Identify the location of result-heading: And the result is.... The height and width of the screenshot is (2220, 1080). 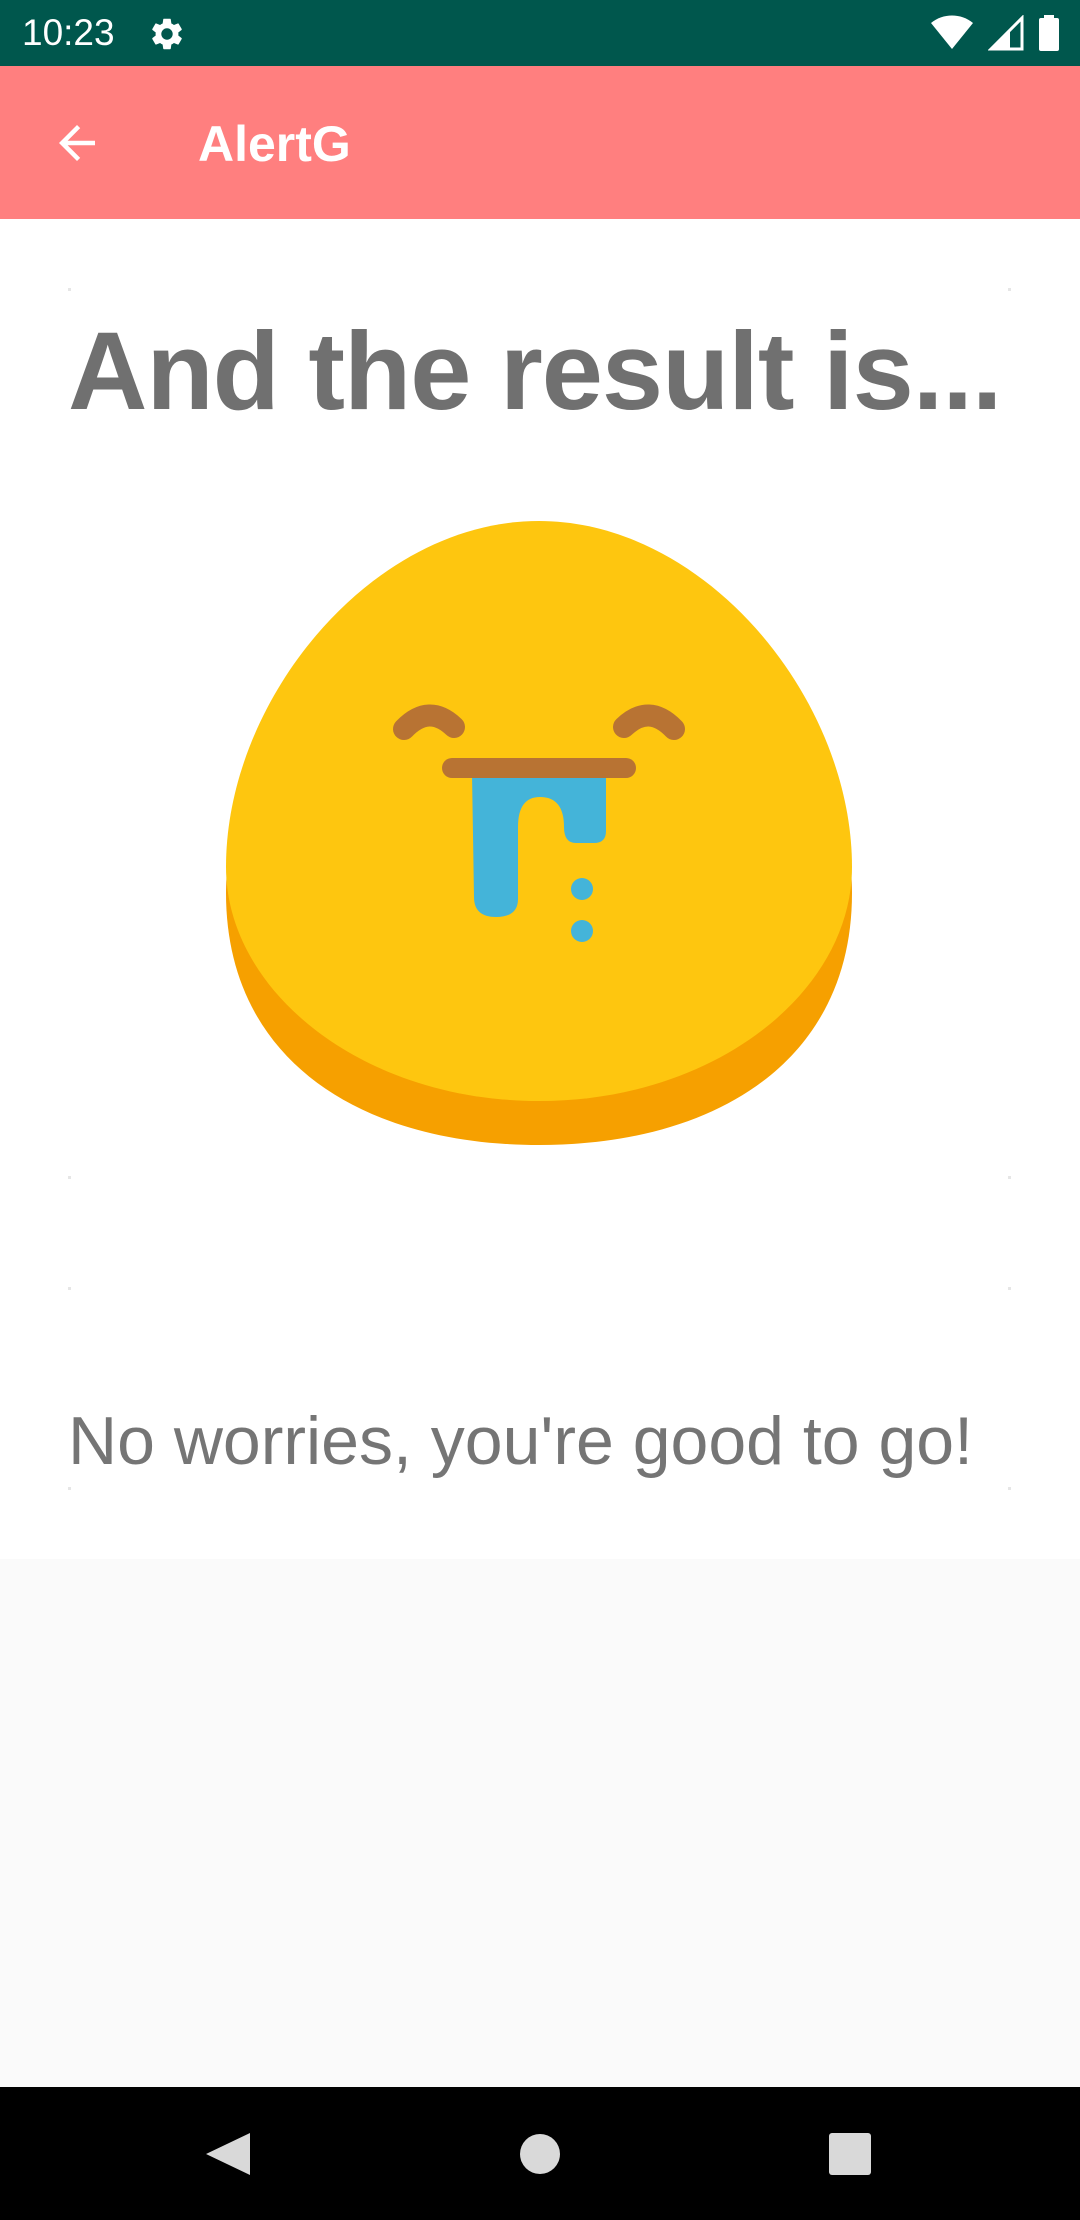
(535, 371).